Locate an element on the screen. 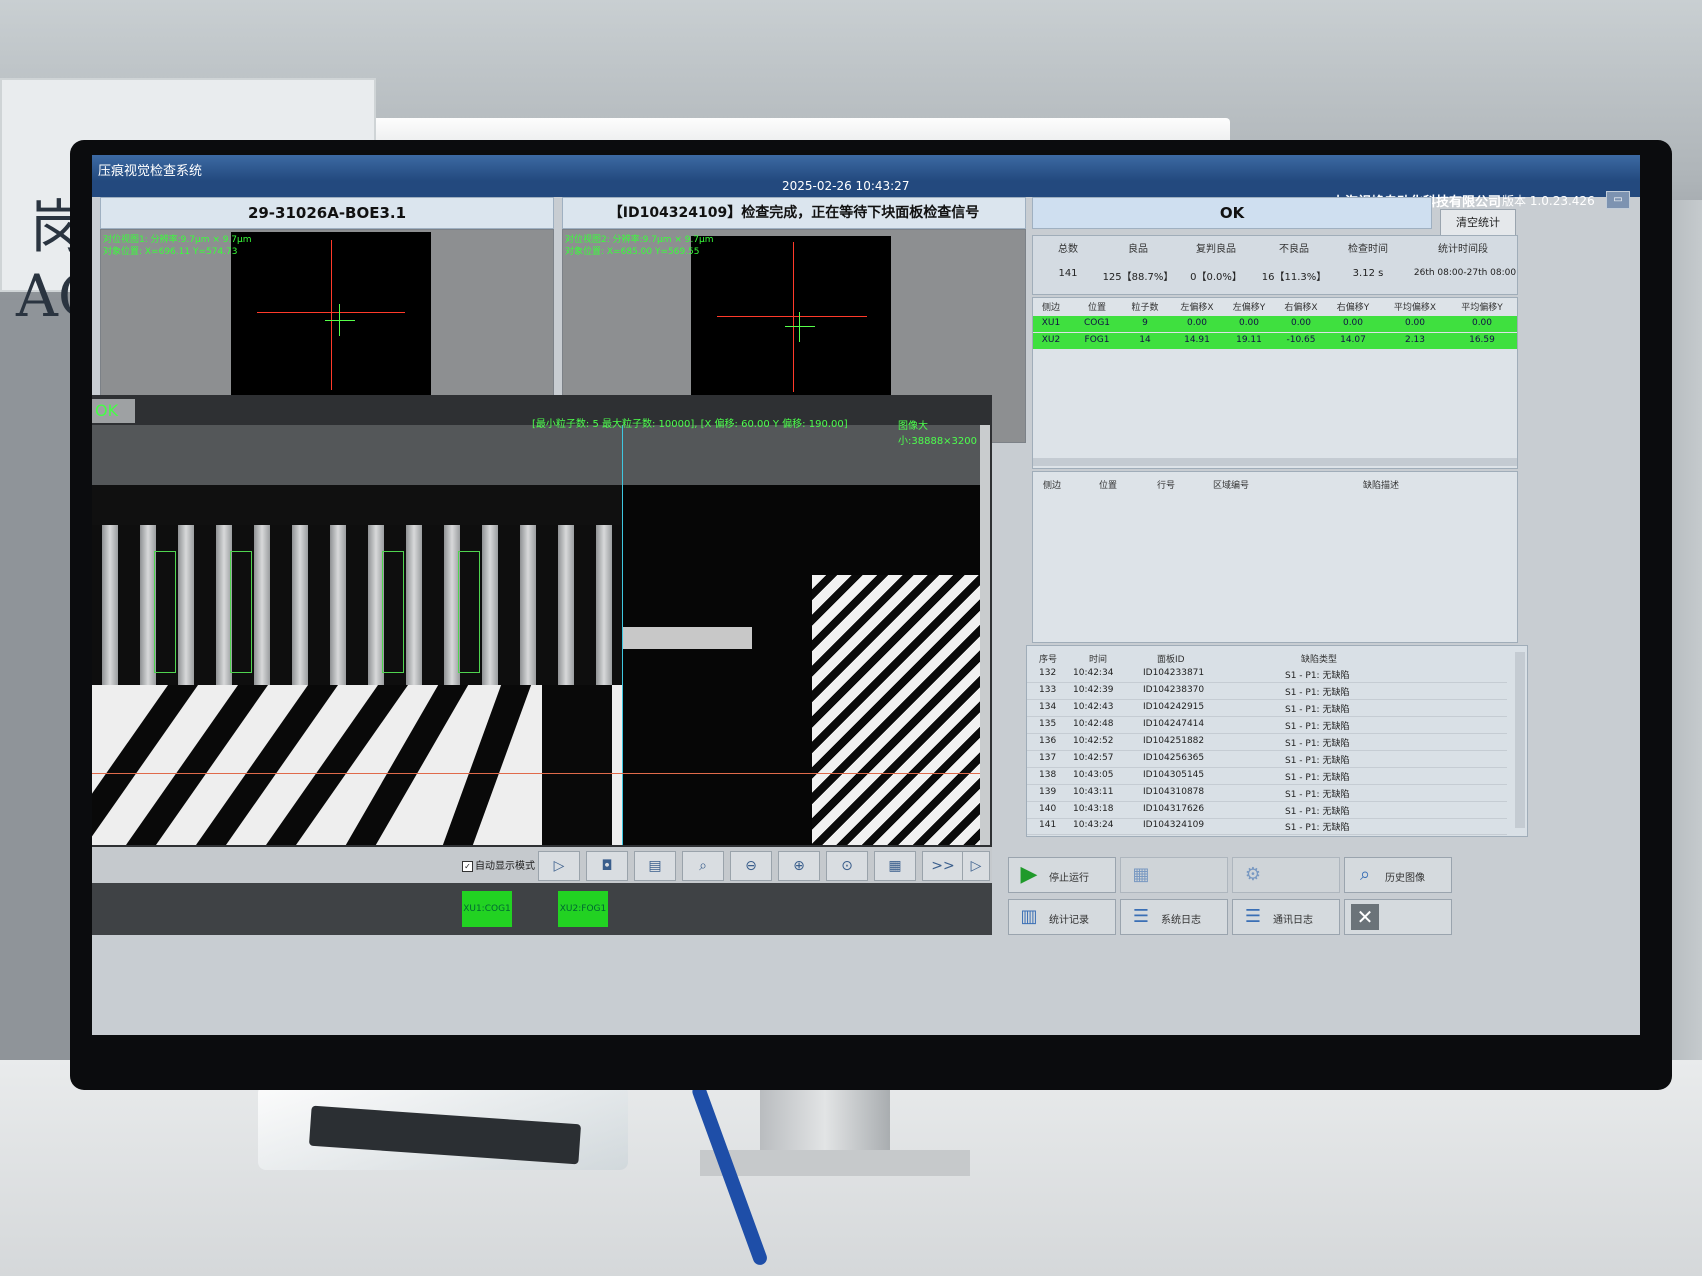 The image size is (1702, 1276). list-item: 138 10:43:05 ID104305145 S1 - P1: 无缺陷 is located at coordinates (1267, 776).